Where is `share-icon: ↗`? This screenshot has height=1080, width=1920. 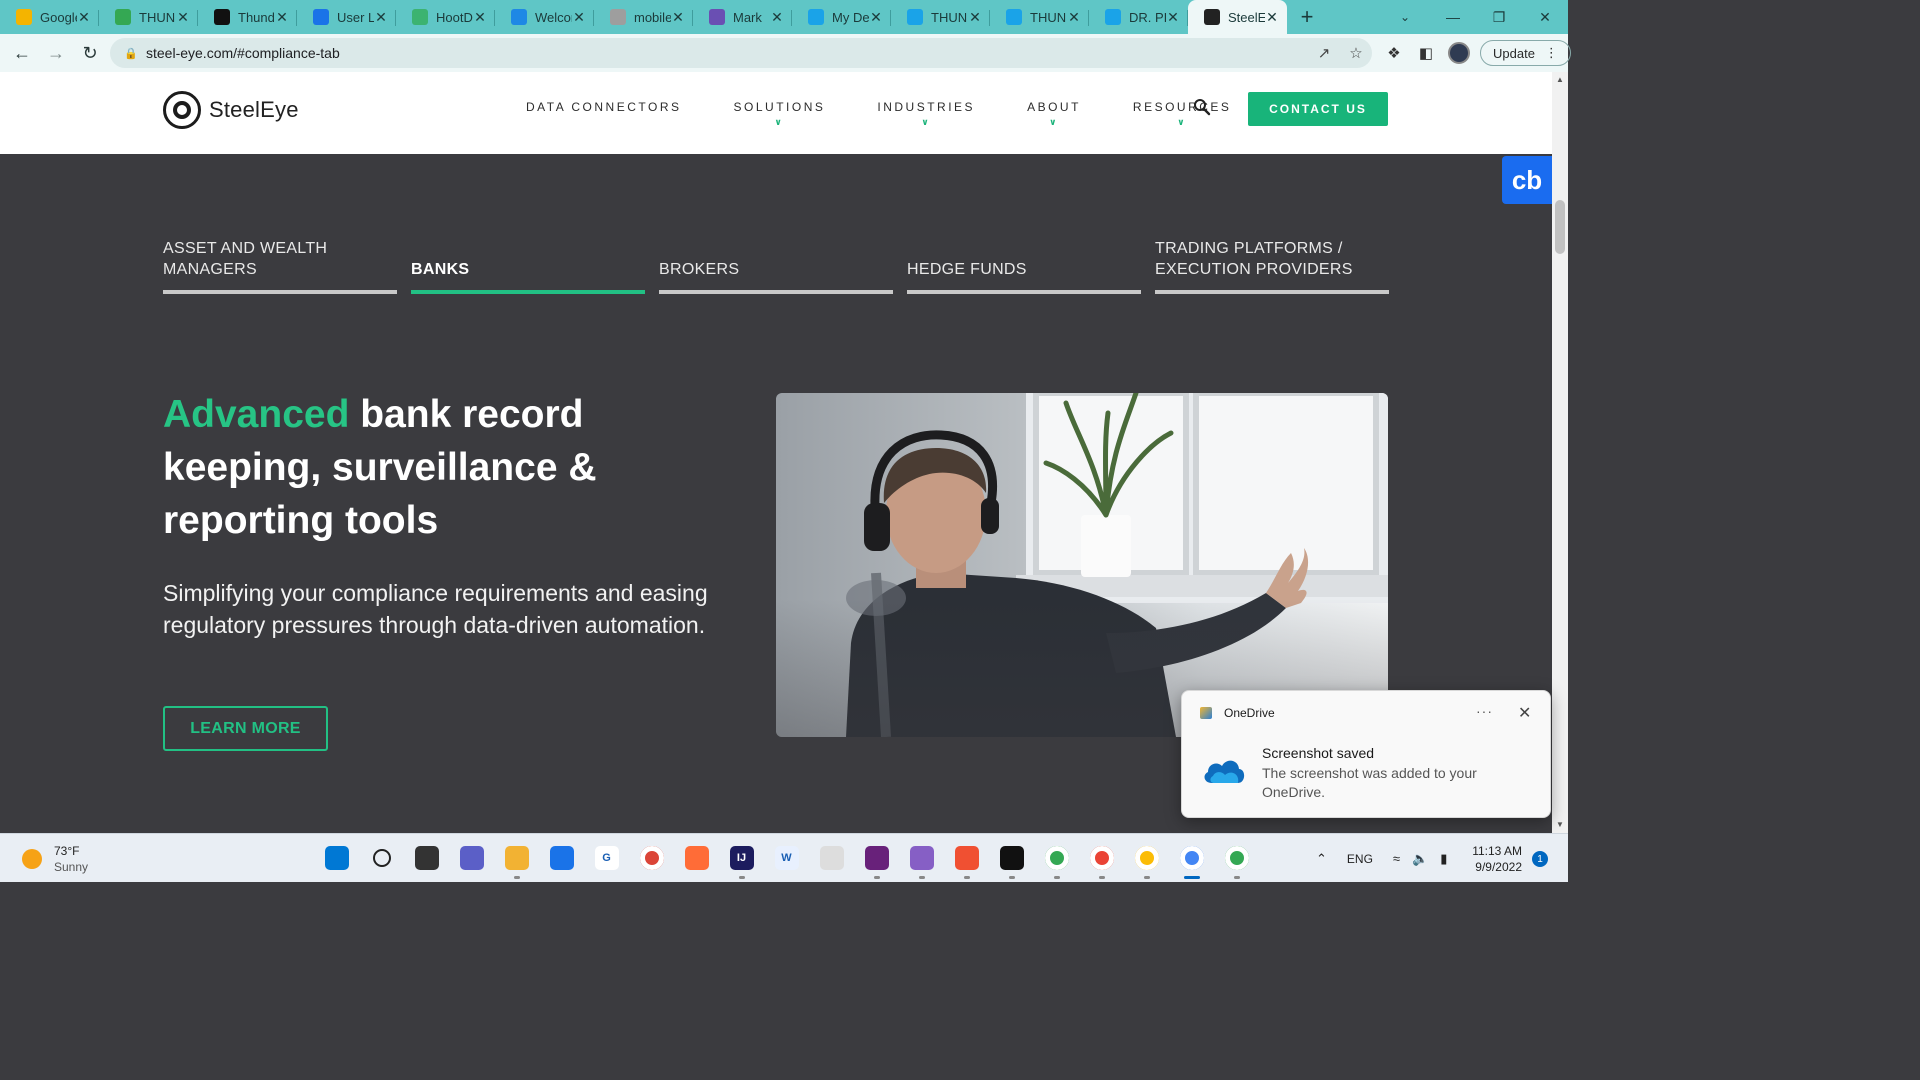
share-icon: ↗ is located at coordinates (1324, 53).